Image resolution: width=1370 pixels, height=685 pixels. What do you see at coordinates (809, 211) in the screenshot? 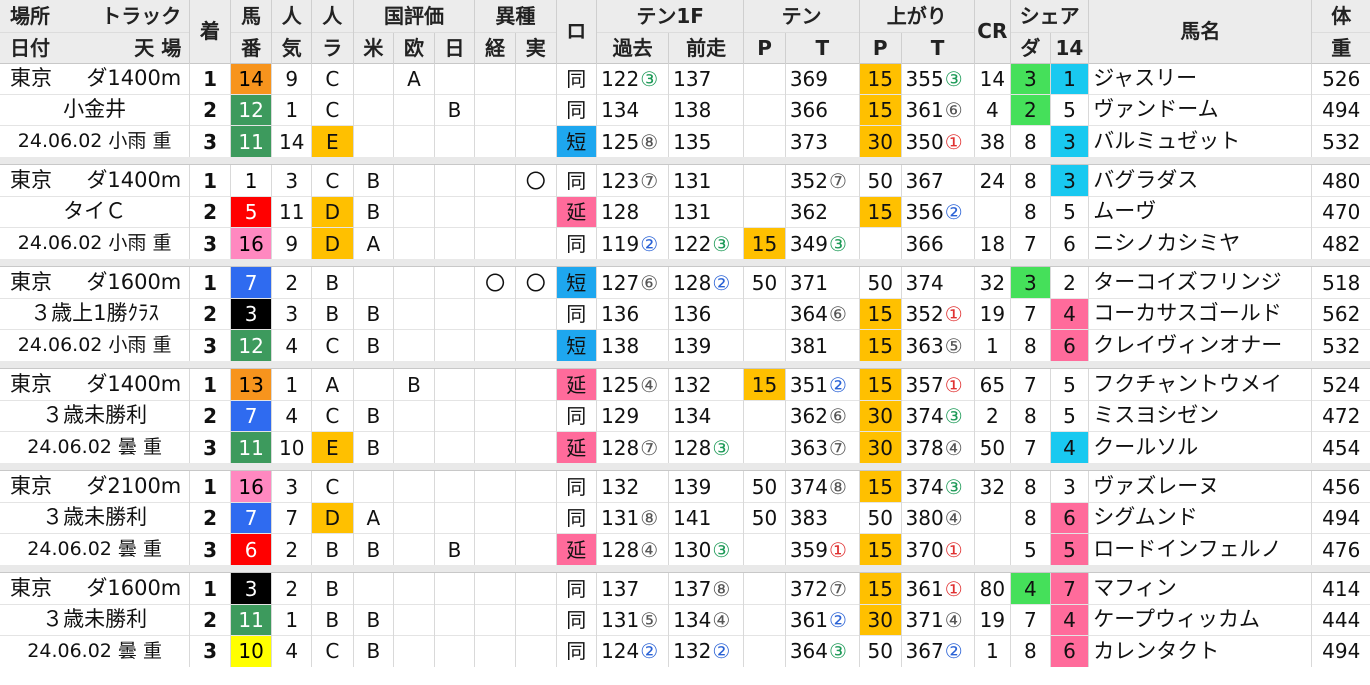
I see `ten-t-value: 362` at bounding box center [809, 211].